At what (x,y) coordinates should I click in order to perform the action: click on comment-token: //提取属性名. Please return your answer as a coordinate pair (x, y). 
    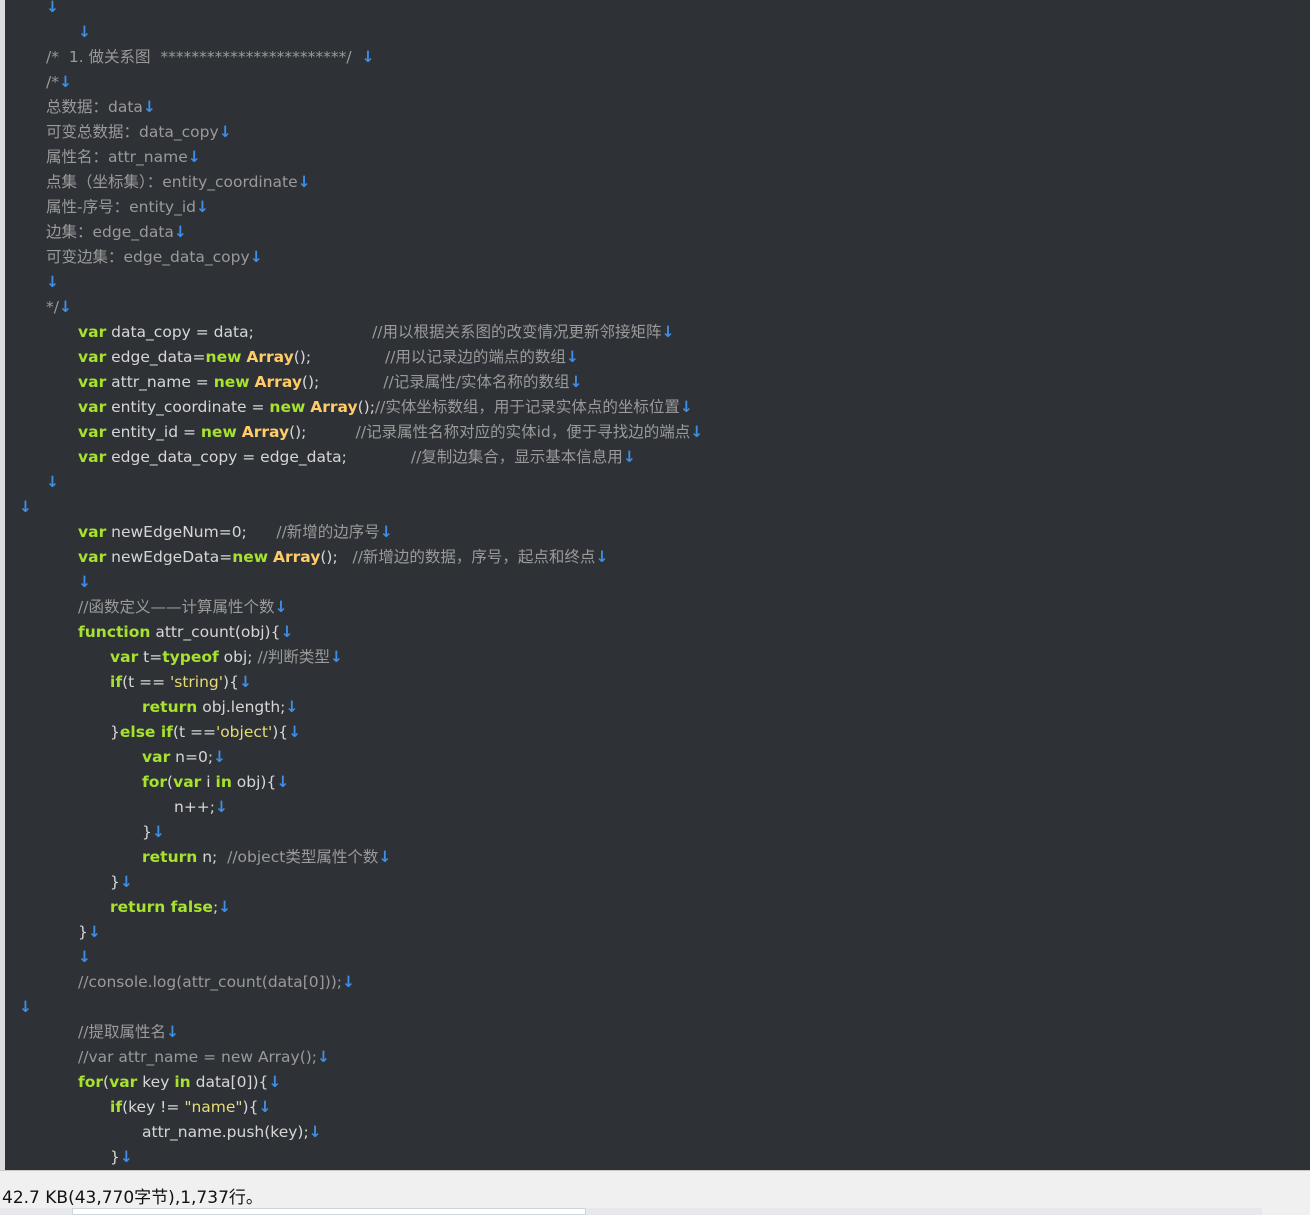
    Looking at the image, I should click on (122, 1032).